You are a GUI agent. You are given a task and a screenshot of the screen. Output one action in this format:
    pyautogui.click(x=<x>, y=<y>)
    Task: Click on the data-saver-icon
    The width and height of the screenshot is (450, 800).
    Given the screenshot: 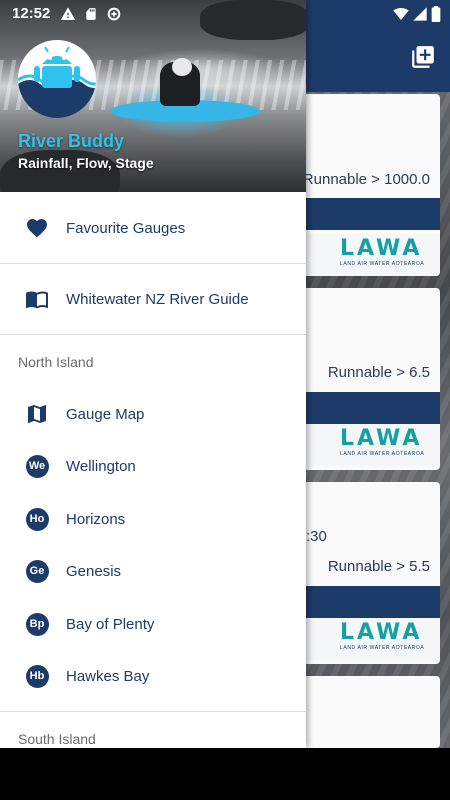 What is the action you would take?
    pyautogui.click(x=114, y=14)
    